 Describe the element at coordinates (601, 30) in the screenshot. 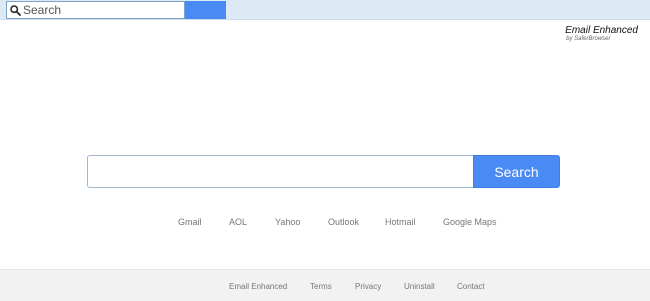

I see `brand-title: Email Enhanced` at that location.